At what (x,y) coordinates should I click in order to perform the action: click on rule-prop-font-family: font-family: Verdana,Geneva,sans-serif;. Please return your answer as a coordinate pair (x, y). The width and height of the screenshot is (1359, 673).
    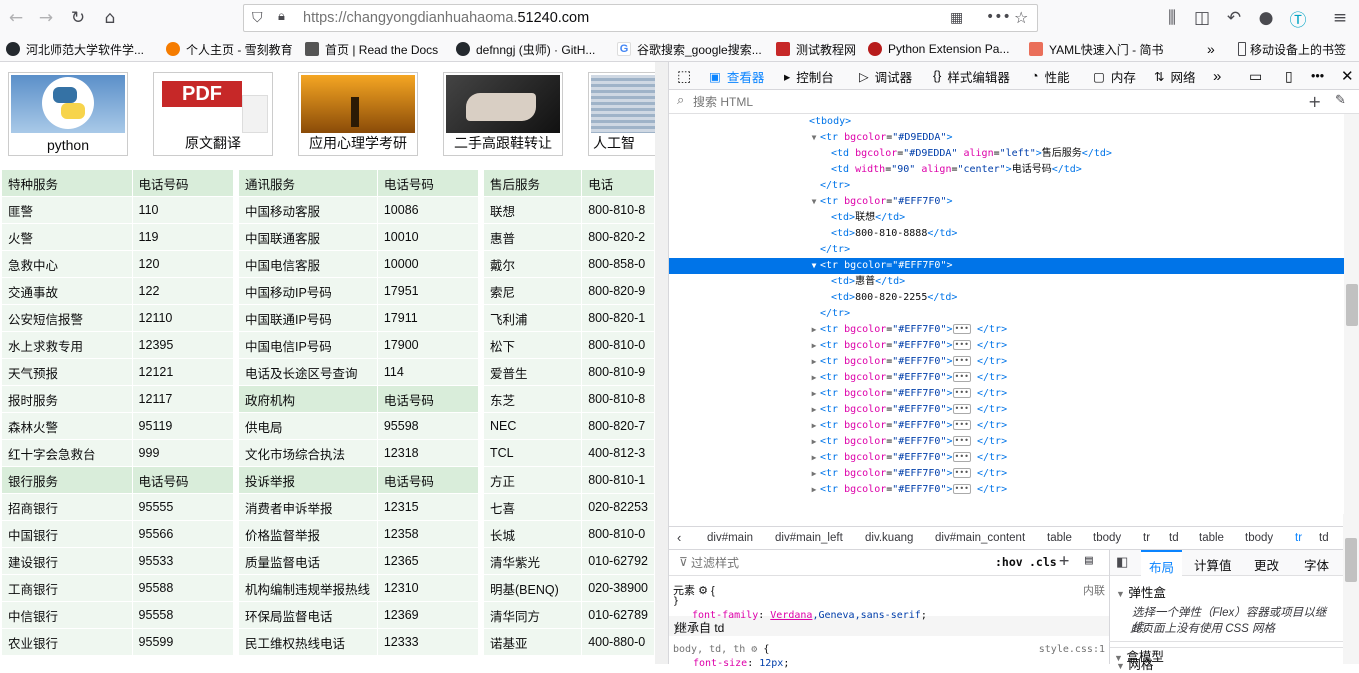
    Looking at the image, I should click on (809, 615).